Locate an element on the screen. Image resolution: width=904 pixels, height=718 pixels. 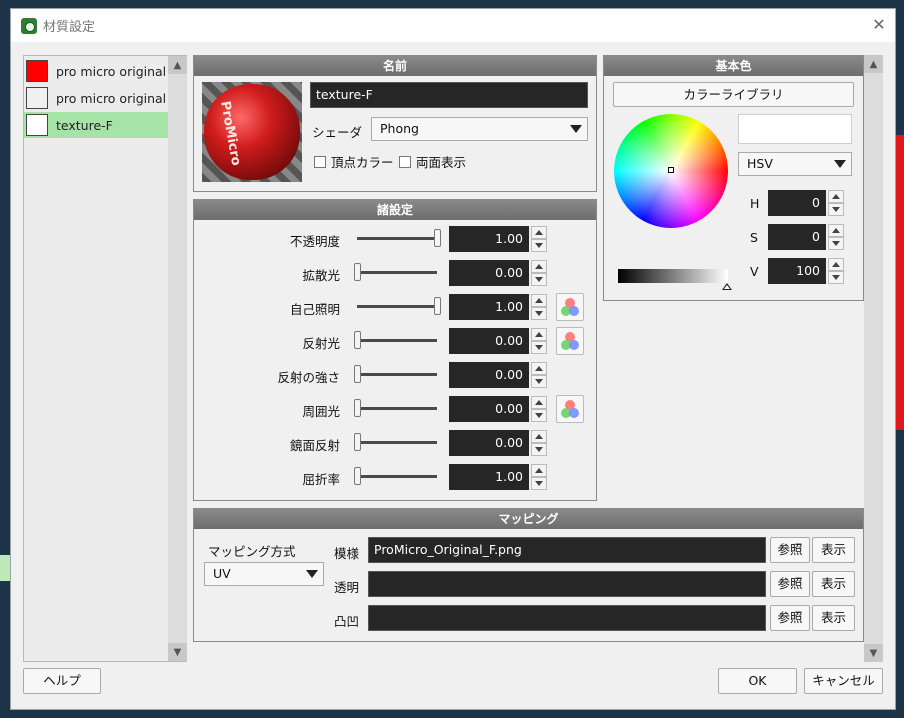
close-icon: ✕ is located at coordinates (879, 25).